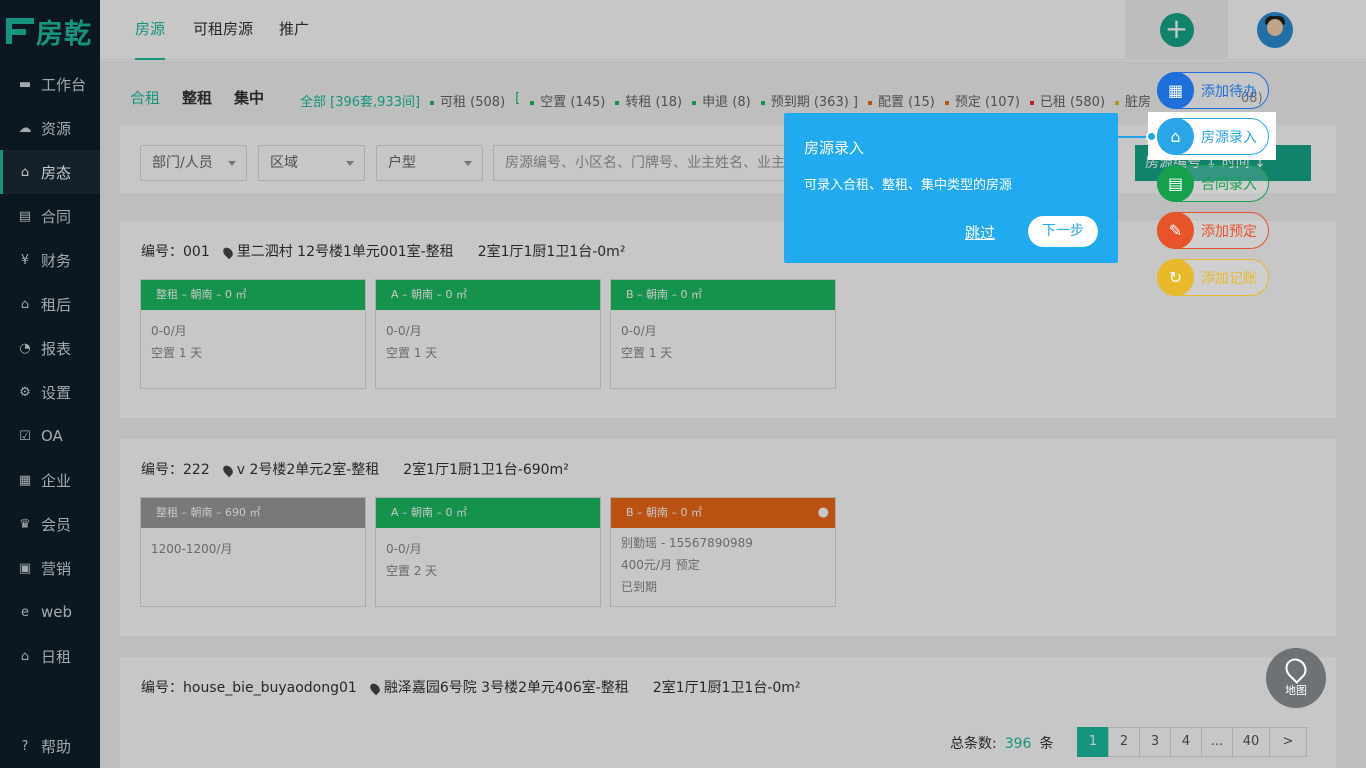 The image size is (1366, 768). What do you see at coordinates (1175, 277) in the screenshot?
I see `refresh-icon: ↻` at bounding box center [1175, 277].